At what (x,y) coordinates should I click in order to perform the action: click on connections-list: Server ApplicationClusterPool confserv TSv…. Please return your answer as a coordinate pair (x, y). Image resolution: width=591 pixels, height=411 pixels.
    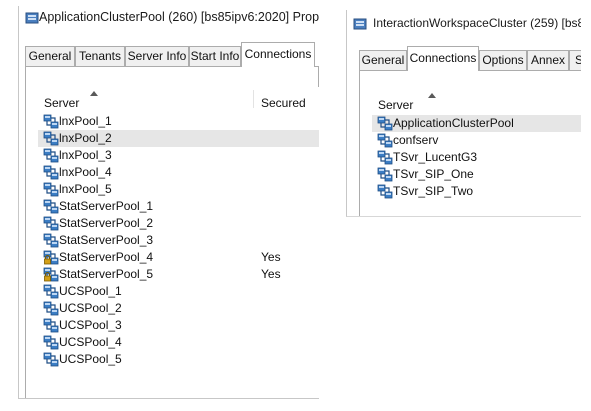
    Looking at the image, I should click on (476, 152).